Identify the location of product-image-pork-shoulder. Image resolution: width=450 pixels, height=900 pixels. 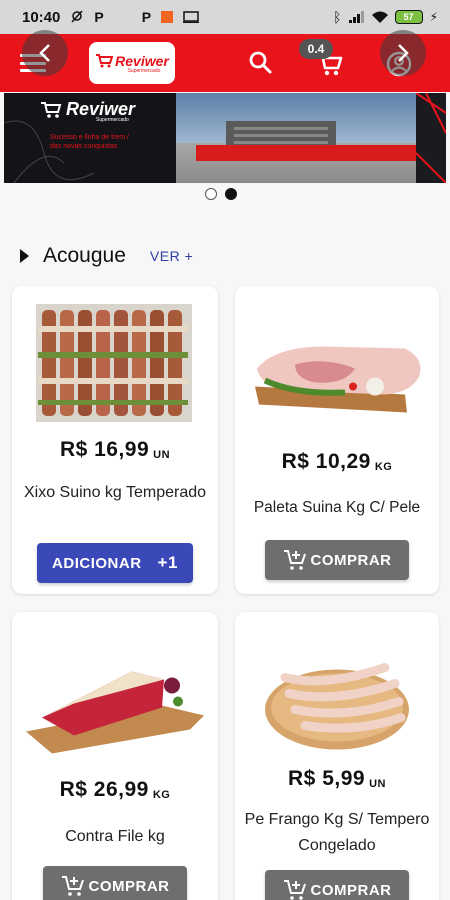
(338, 379).